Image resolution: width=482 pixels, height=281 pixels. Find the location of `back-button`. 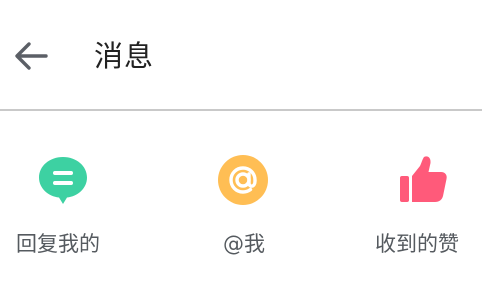

back-button is located at coordinates (30, 56).